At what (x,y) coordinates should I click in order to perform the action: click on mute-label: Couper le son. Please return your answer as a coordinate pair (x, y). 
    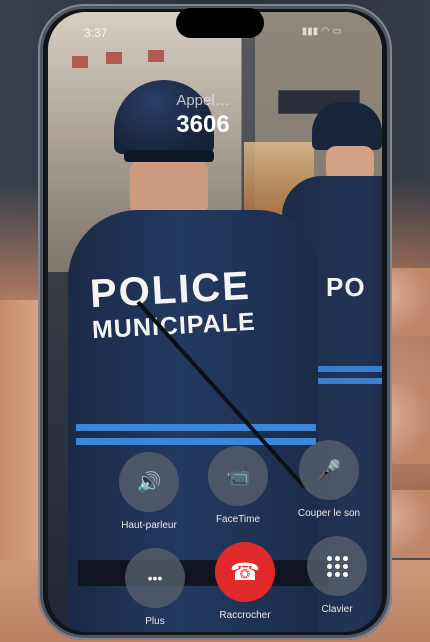
    Looking at the image, I should click on (329, 513).